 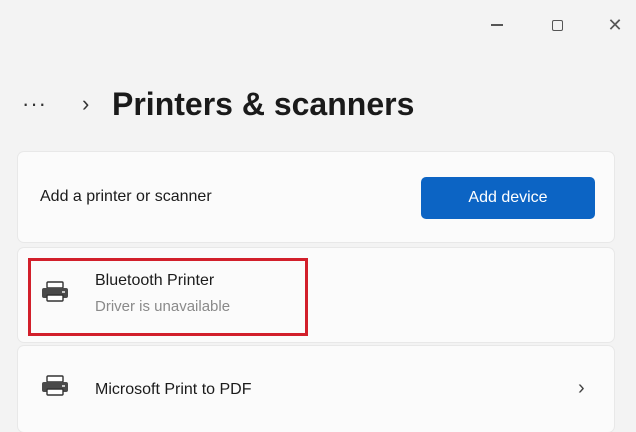 What do you see at coordinates (155, 280) in the screenshot?
I see `printer-name: Bluetooth Printer` at bounding box center [155, 280].